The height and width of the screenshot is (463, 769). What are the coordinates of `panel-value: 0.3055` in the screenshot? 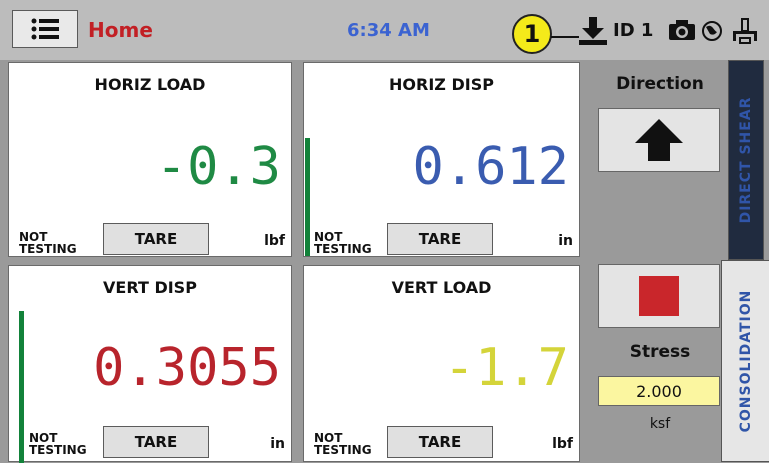 It's located at (187, 368).